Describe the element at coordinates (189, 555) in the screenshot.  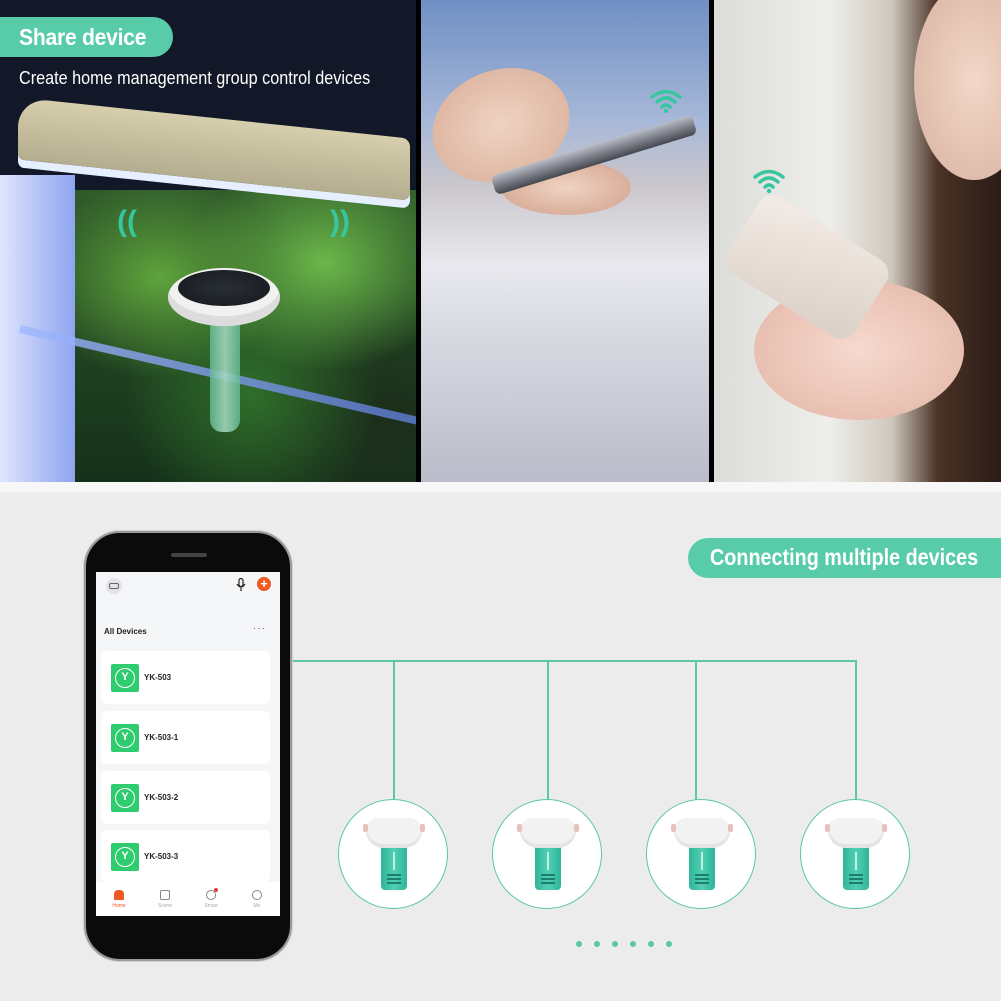
I see `phone-speaker` at that location.